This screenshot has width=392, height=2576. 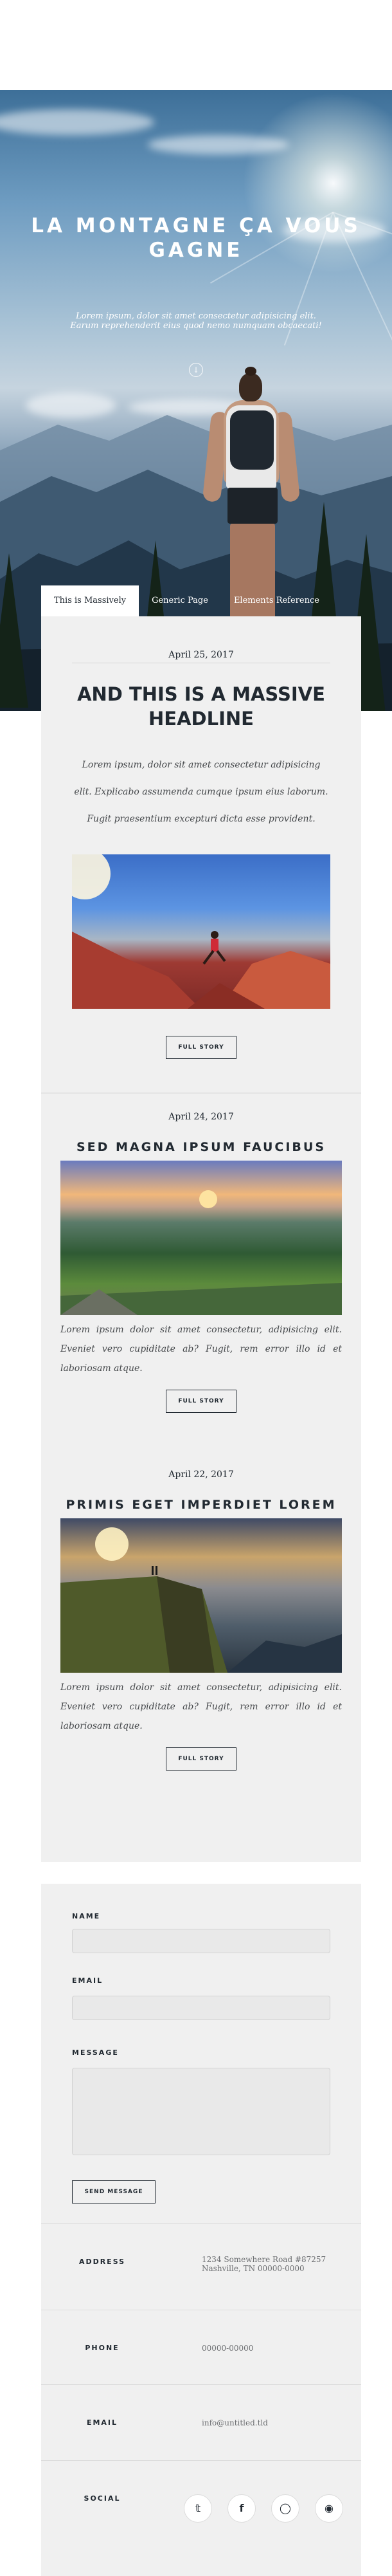 What do you see at coordinates (228, 2348) in the screenshot?
I see `phone-value: 00000-00000` at bounding box center [228, 2348].